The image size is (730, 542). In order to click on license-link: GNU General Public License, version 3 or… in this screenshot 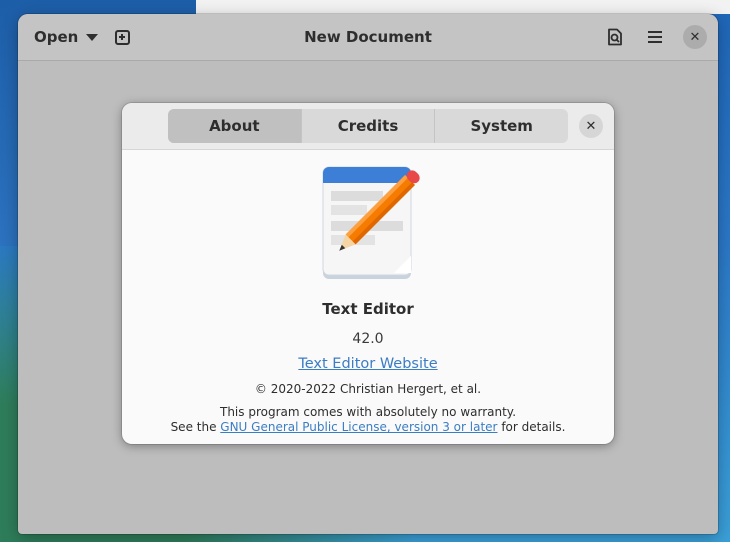, I will do `click(358, 427)`.